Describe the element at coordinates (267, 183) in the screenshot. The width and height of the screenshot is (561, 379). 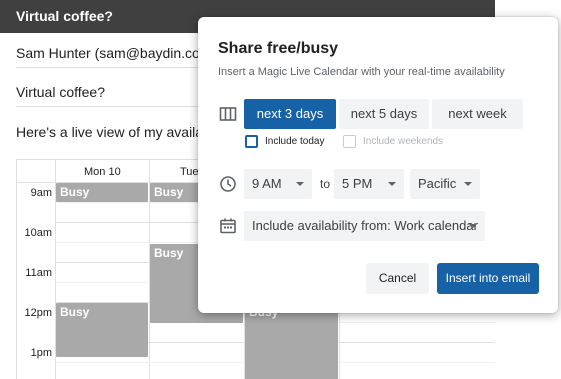
I see `start-time-value: 9 AM` at that location.